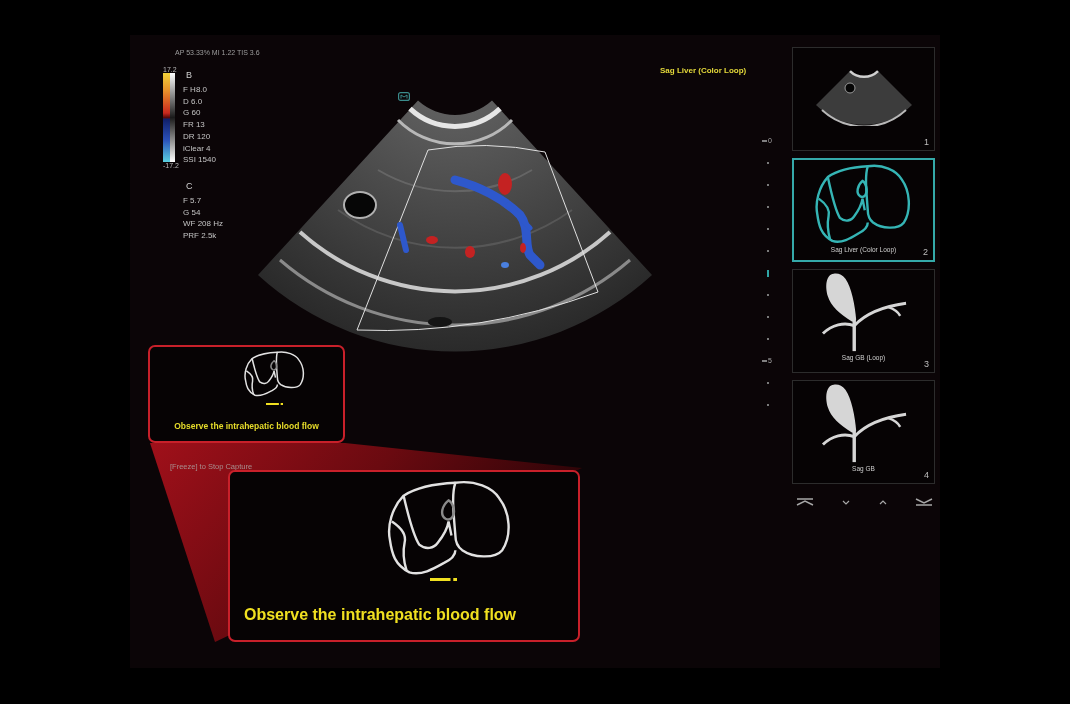  Describe the element at coordinates (199, 160) in the screenshot. I see `parameter-text: SSI 1540` at that location.